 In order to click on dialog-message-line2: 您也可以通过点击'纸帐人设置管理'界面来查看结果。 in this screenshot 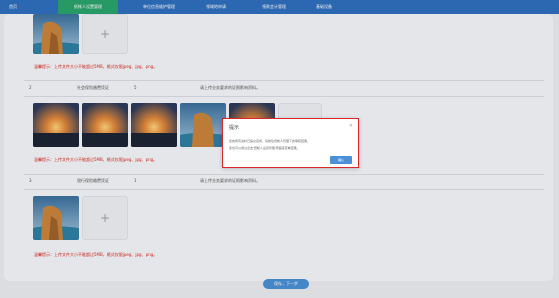, I will do `click(264, 148)`.